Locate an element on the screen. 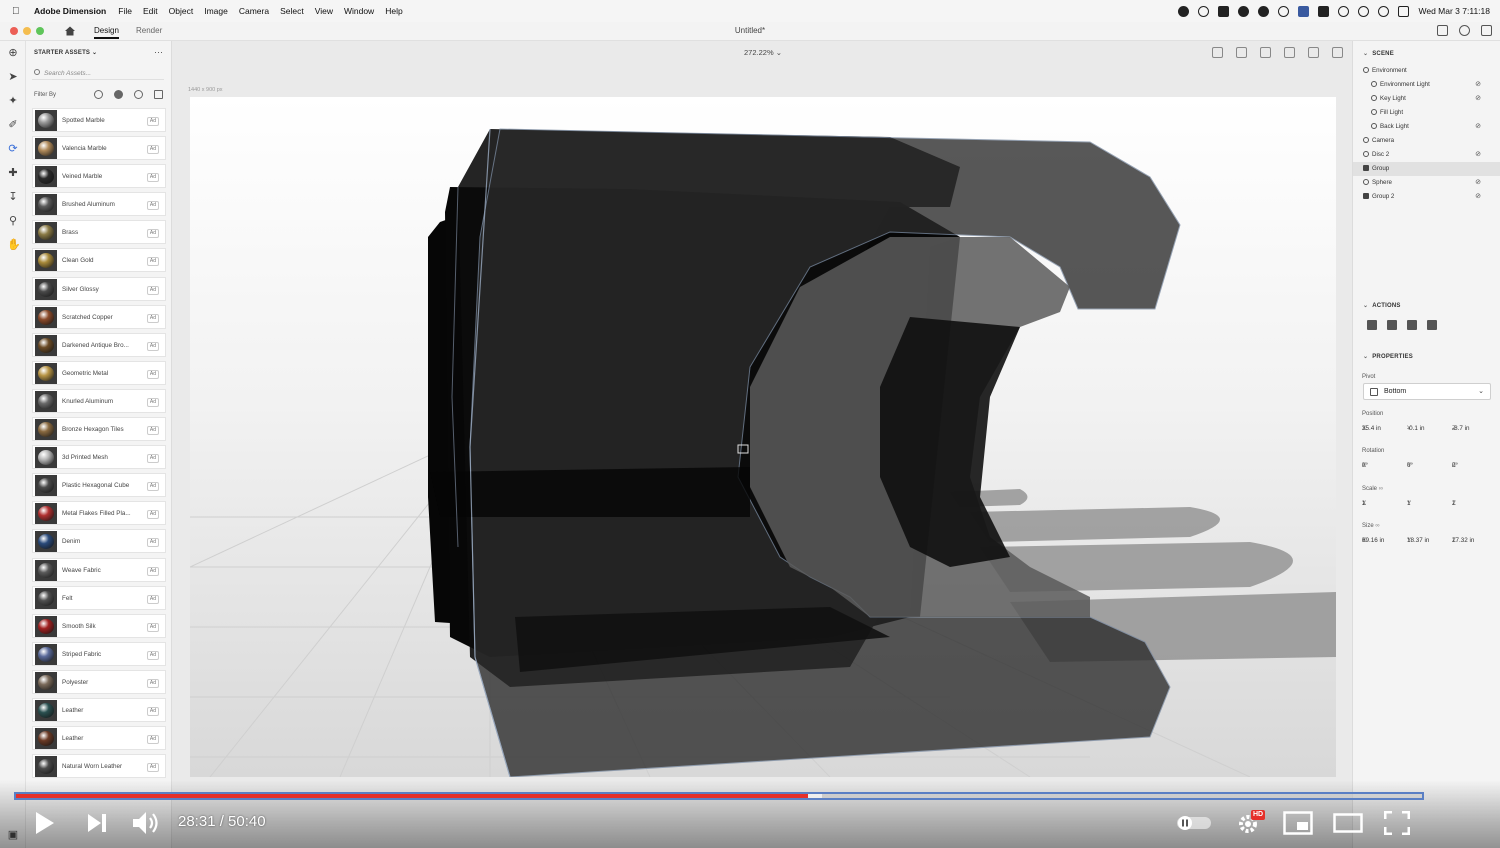 The image size is (1500, 848). asset-item: Weave Fabric Ad is located at coordinates (99, 569).